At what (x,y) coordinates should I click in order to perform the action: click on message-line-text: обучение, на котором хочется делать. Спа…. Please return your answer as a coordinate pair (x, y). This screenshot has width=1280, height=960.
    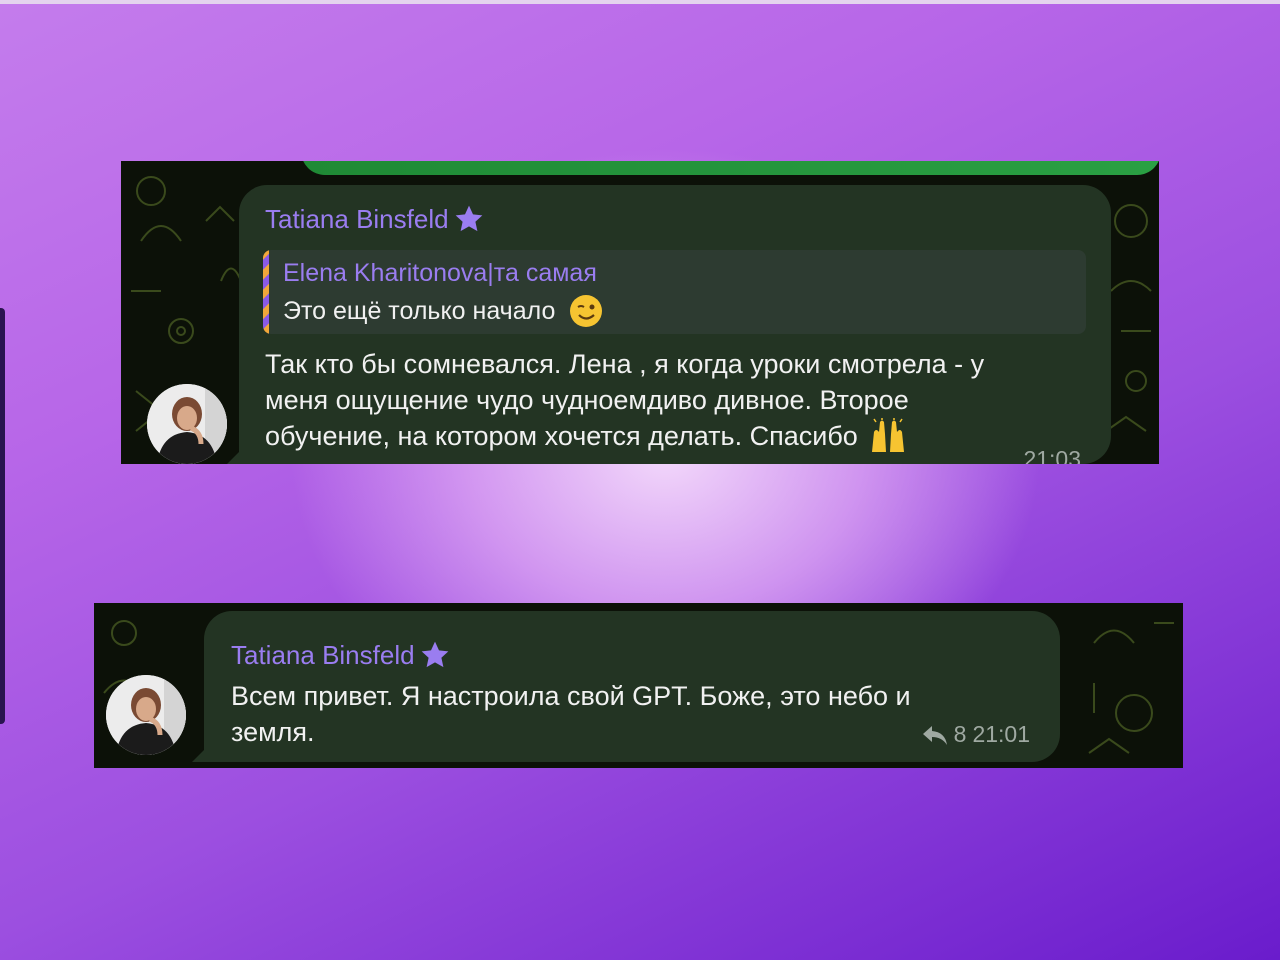
    Looking at the image, I should click on (561, 436).